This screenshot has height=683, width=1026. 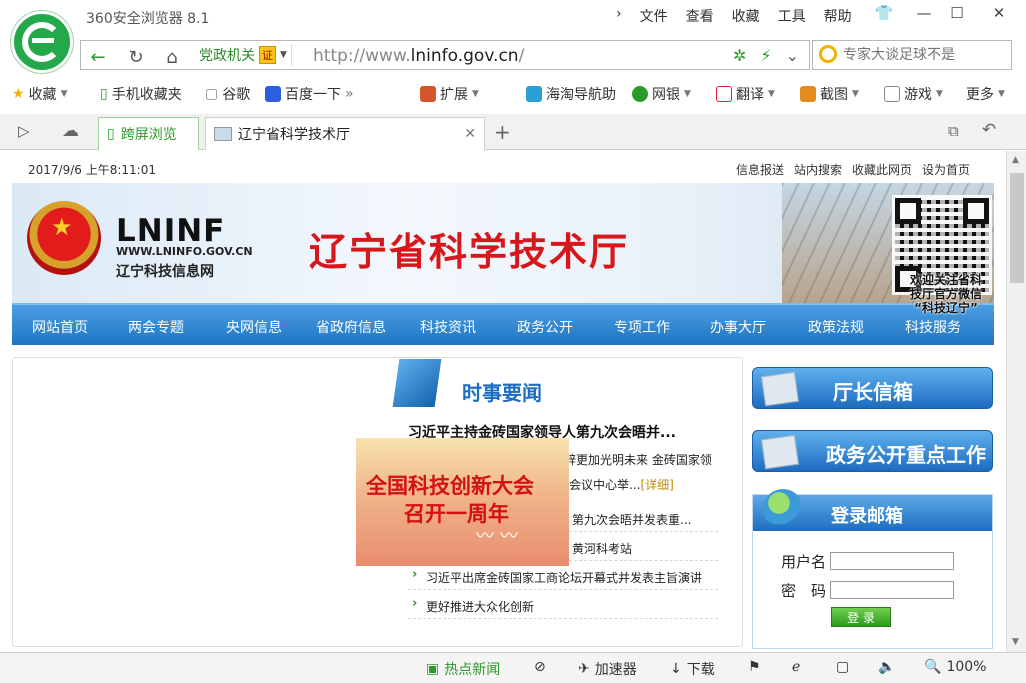 What do you see at coordinates (738, 327) in the screenshot?
I see `nav-service-hall: 办事大厅` at bounding box center [738, 327].